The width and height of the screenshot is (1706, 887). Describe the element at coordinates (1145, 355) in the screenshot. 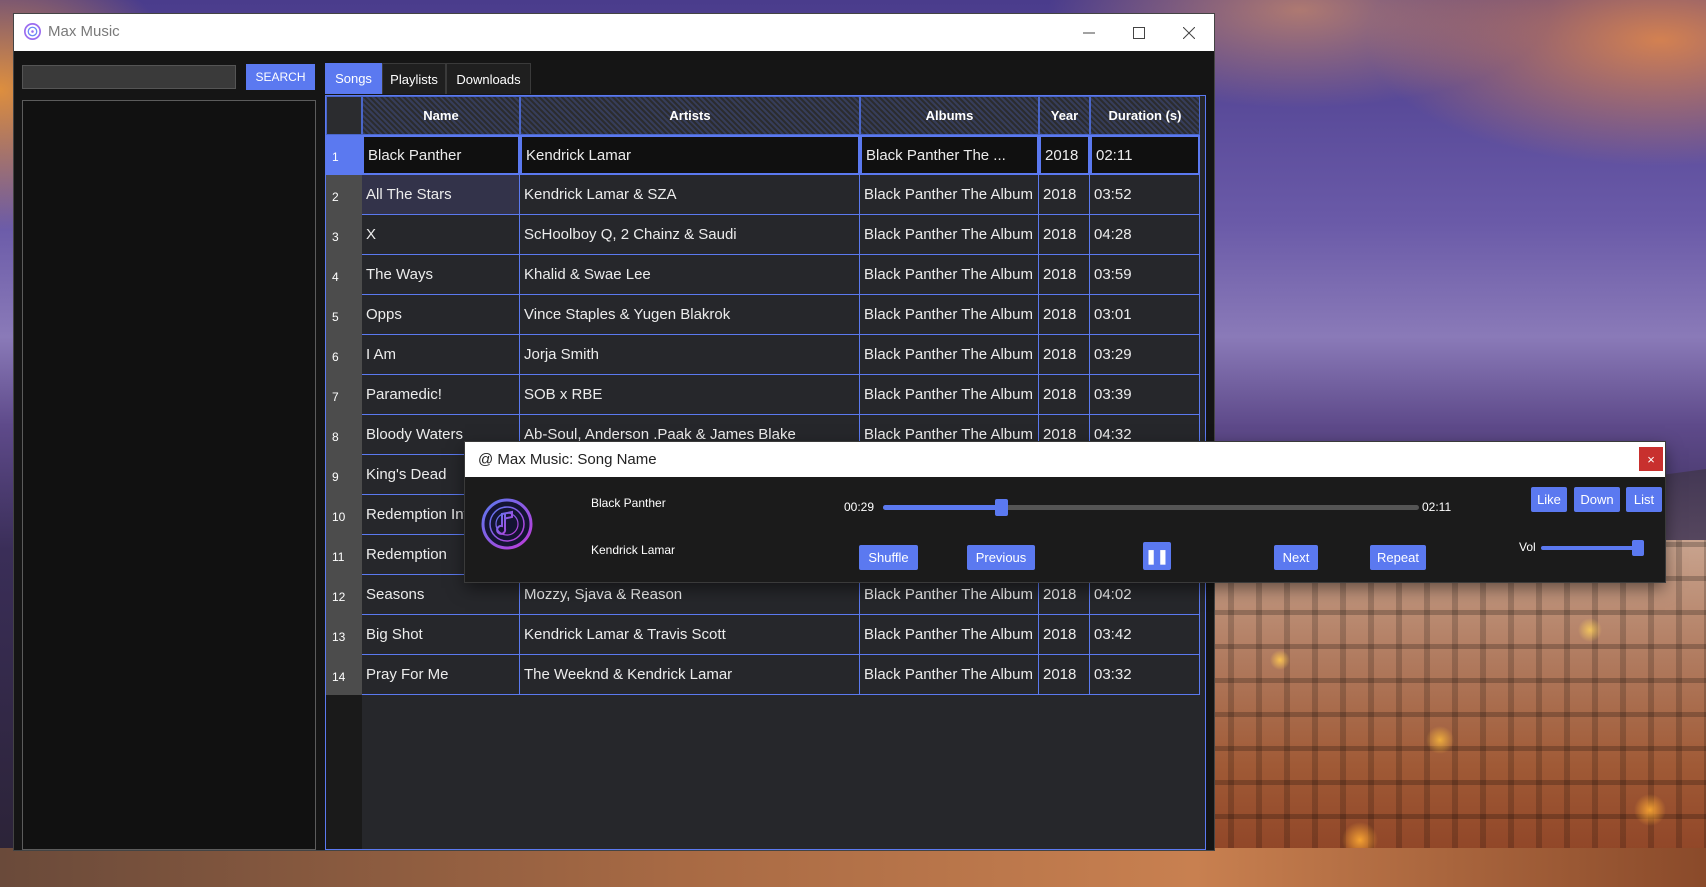

I see `cell-duration: 03:29` at that location.